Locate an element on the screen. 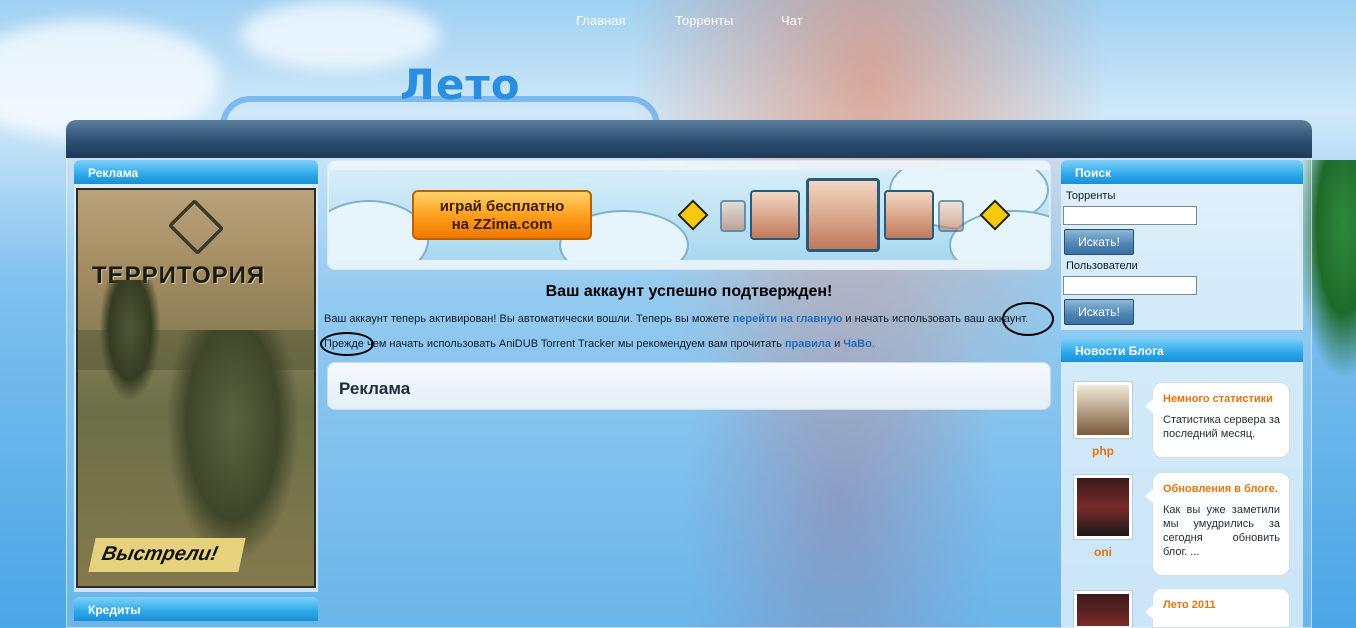  search-panel-title: Поиск is located at coordinates (1182, 172).